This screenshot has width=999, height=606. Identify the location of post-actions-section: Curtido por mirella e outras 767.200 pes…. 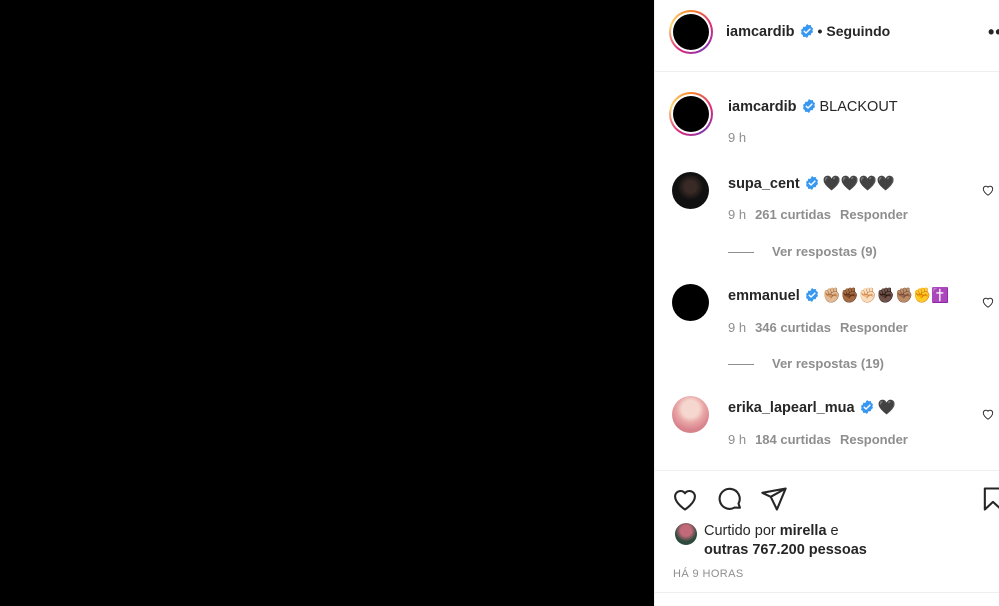
(827, 538).